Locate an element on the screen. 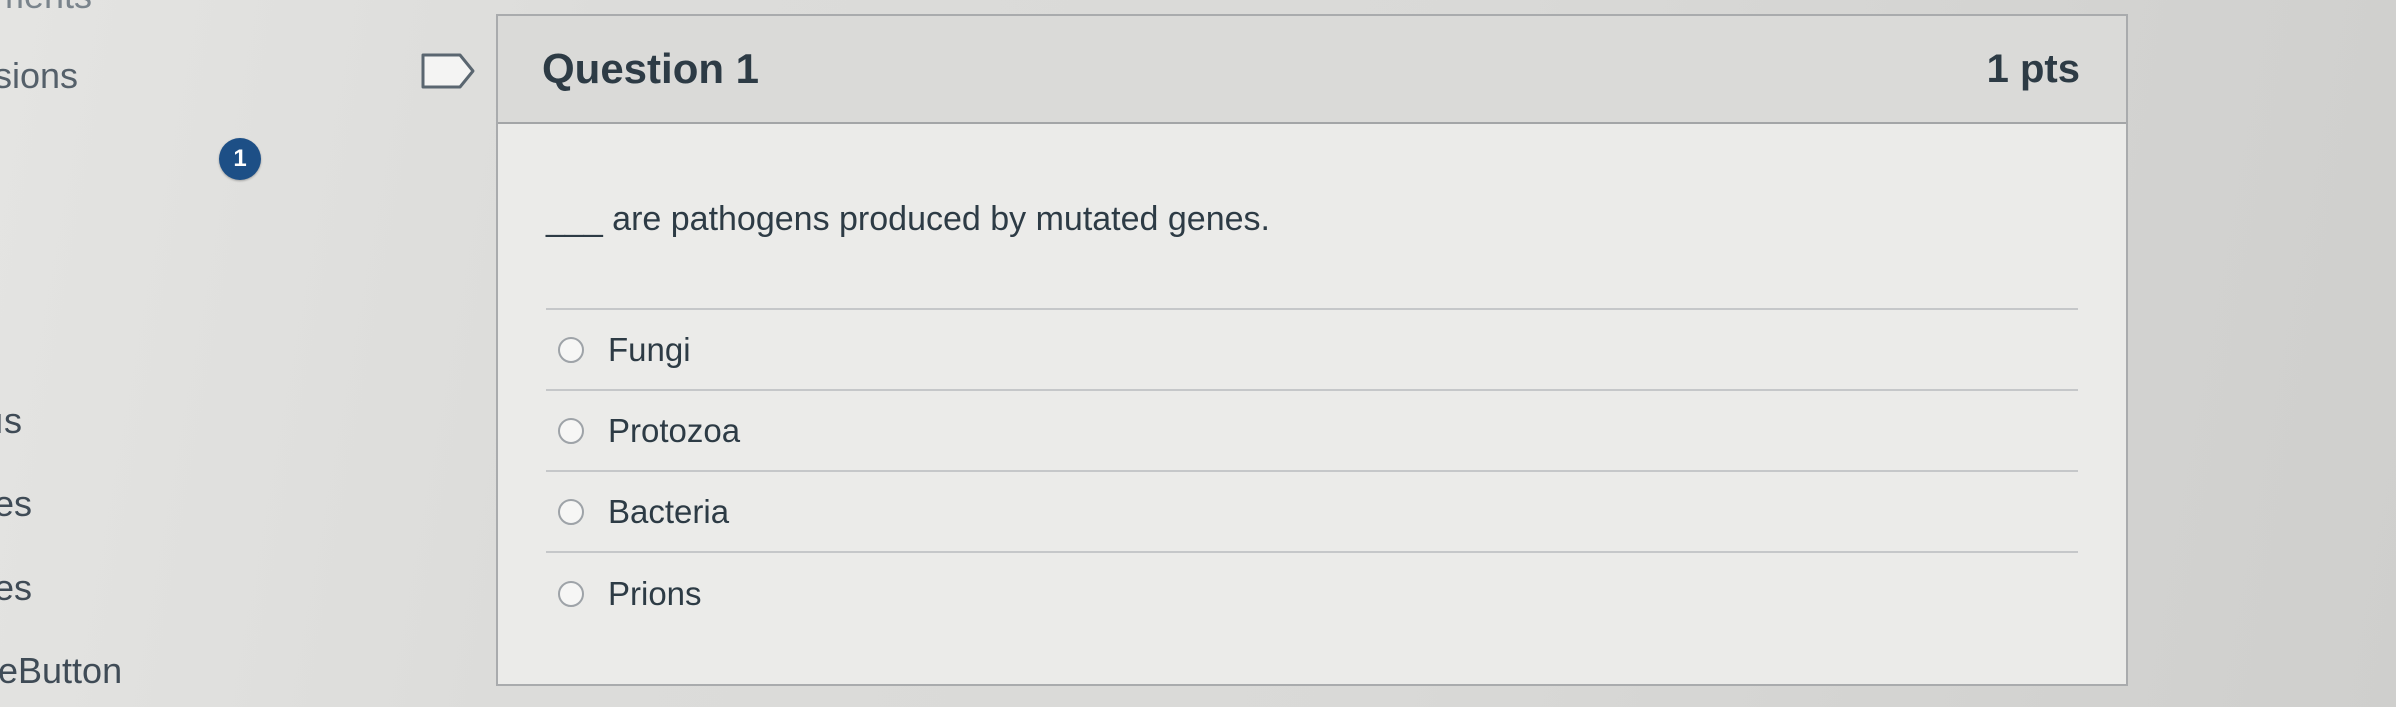  question-number-badge: 1 is located at coordinates (240, 159).